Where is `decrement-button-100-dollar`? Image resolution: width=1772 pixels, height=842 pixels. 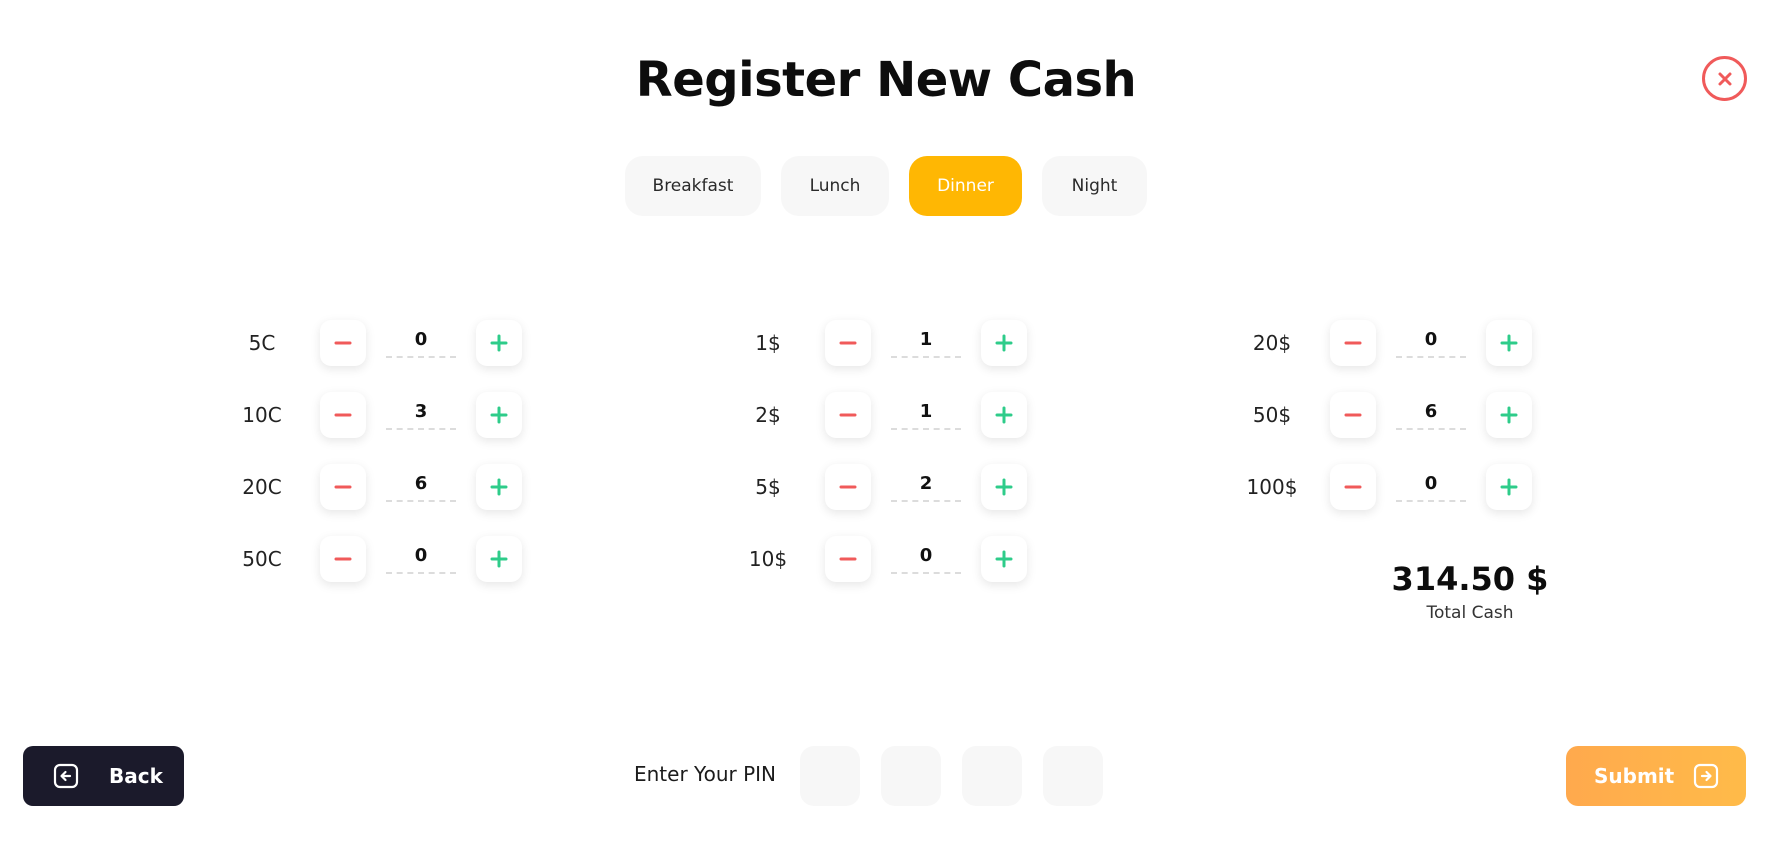
decrement-button-100-dollar is located at coordinates (1353, 487).